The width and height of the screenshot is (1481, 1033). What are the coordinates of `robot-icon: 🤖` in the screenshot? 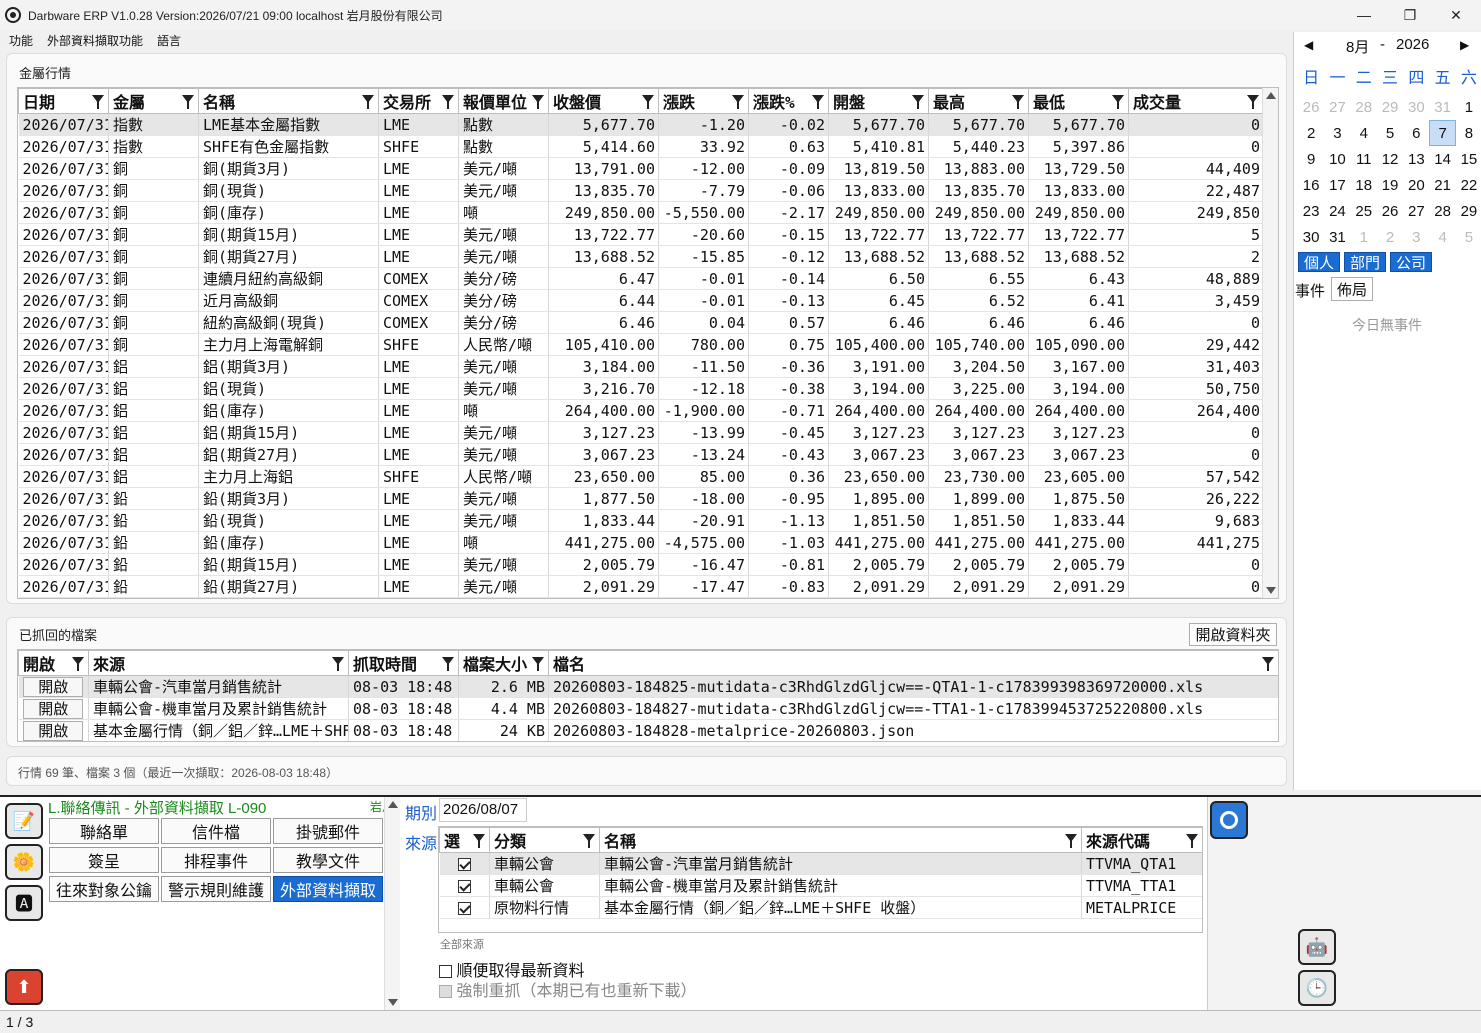 It's located at (1317, 947).